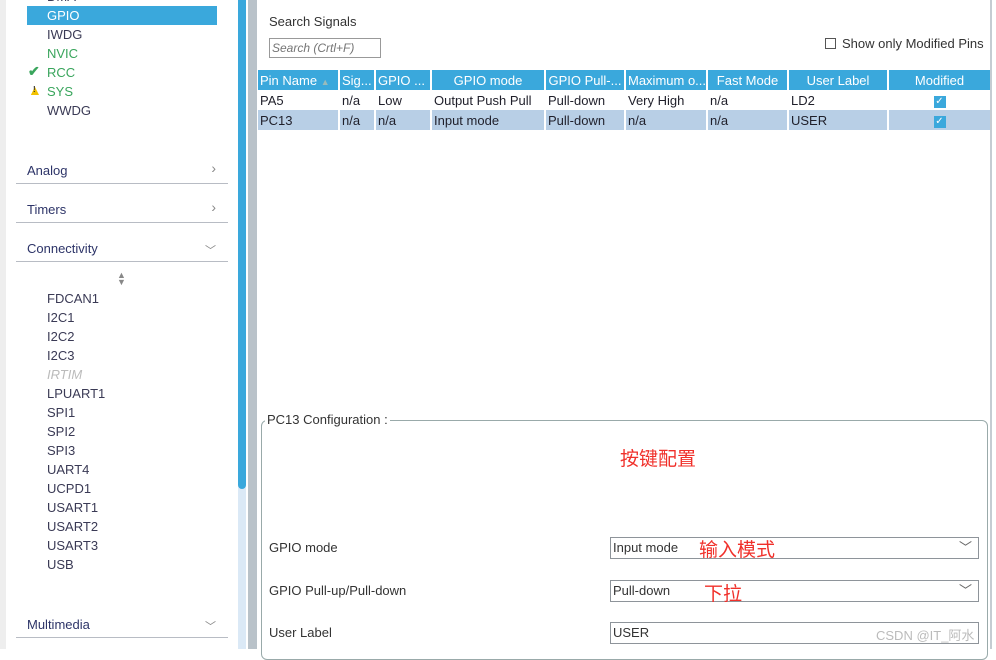 Image resolution: width=996 pixels, height=660 pixels. What do you see at coordinates (646, 547) in the screenshot?
I see `select-value: Input mode` at bounding box center [646, 547].